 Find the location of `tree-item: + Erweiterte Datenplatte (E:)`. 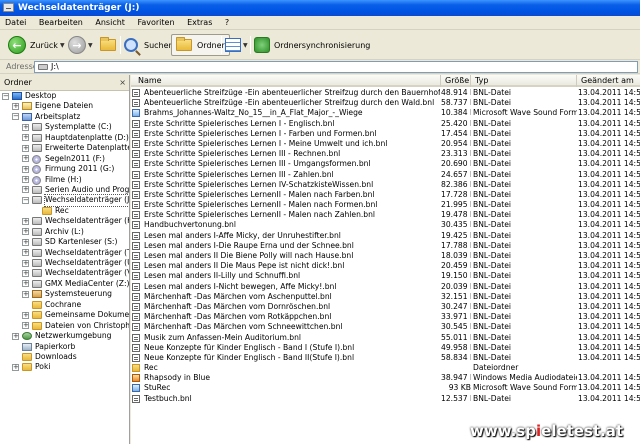

tree-item: + Erweiterte Datenplatte (E:) is located at coordinates (64, 148).